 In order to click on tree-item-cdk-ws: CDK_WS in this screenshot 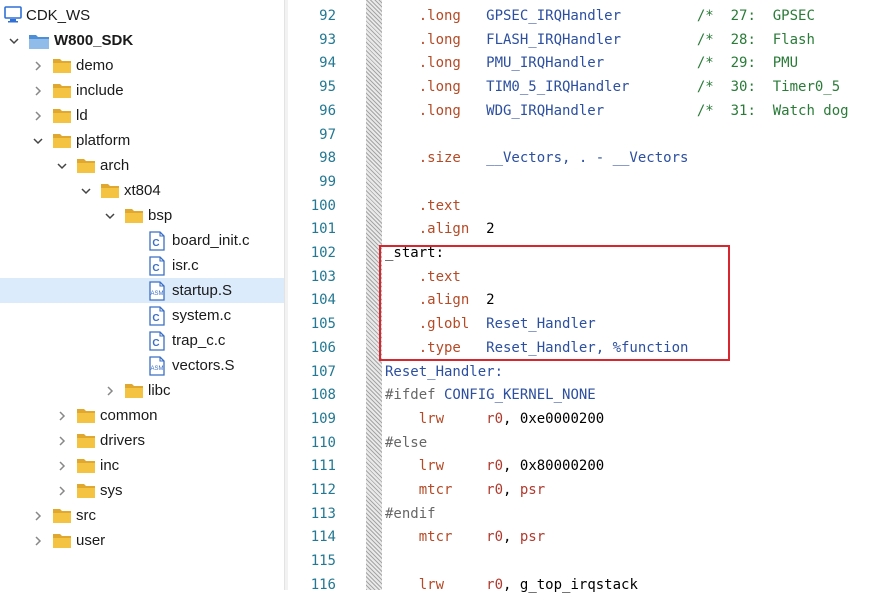, I will do `click(142, 15)`.